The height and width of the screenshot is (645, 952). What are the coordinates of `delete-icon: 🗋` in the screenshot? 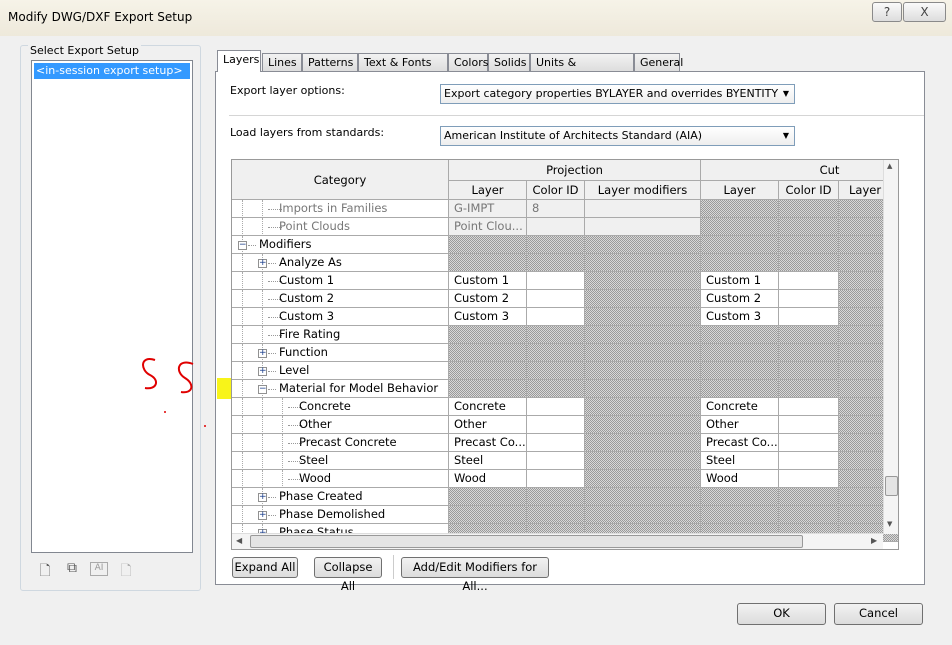 It's located at (126, 569).